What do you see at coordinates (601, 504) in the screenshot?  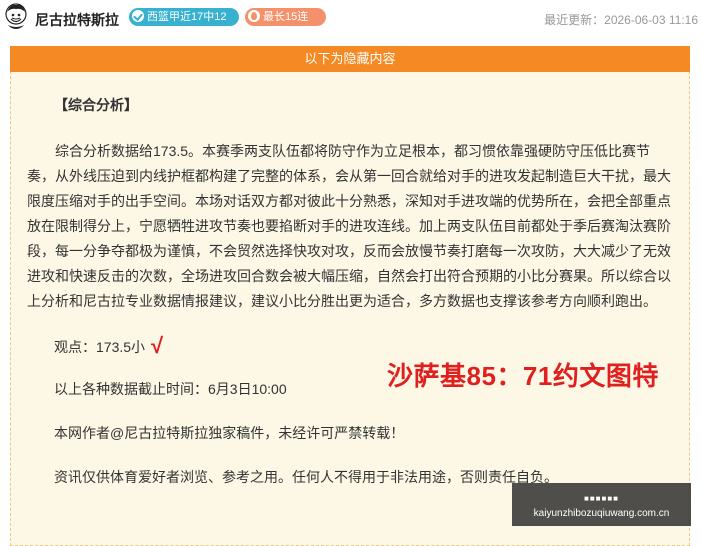 I see `site-watermark: ■■■■■■ kaiyunzhibozuqiuwang.com.cn` at bounding box center [601, 504].